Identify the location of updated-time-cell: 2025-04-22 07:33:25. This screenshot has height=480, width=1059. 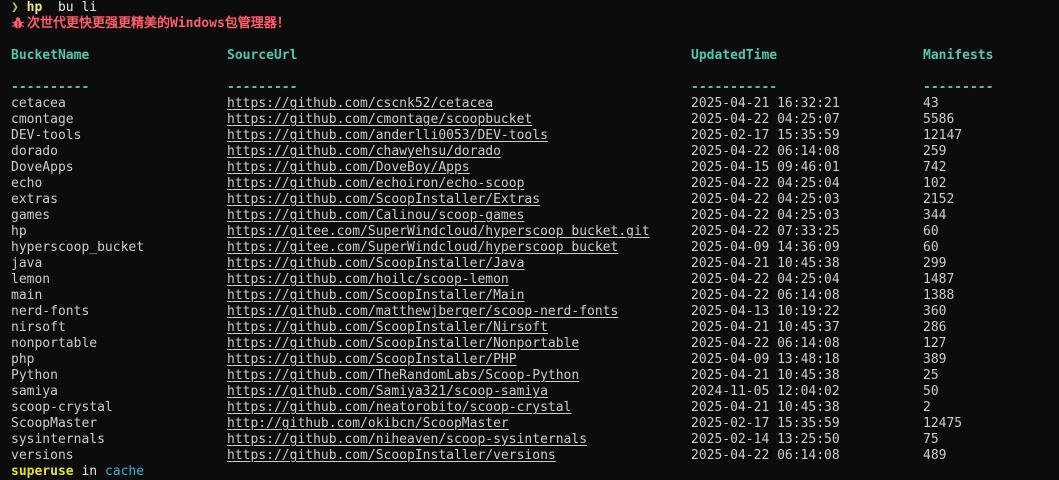
(765, 231).